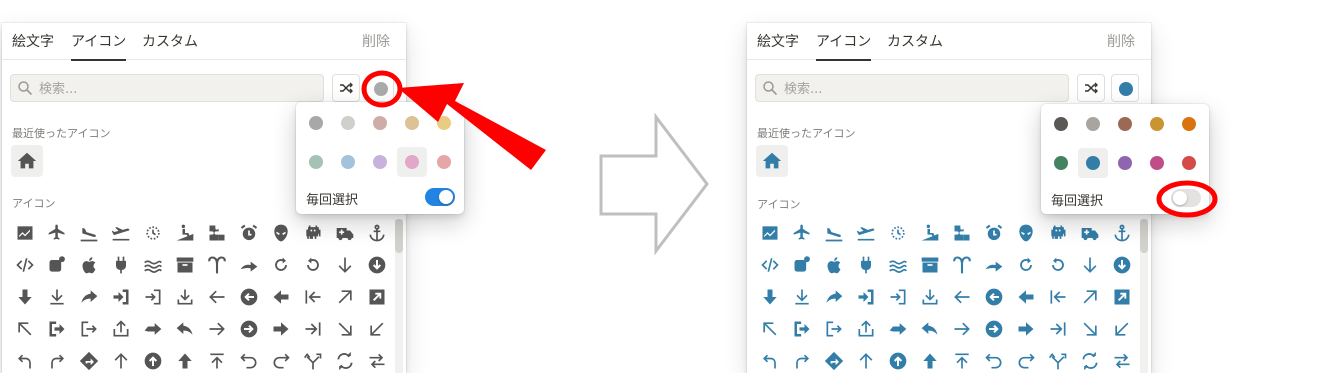  What do you see at coordinates (440, 197) in the screenshot?
I see `every-time-toggle` at bounding box center [440, 197].